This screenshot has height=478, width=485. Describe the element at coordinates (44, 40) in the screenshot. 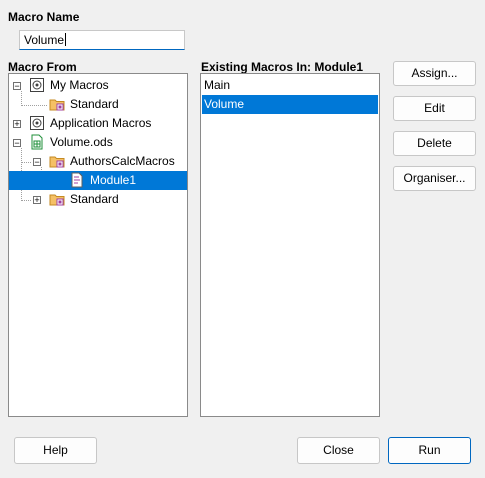

I see `macro-name-value: Volume` at that location.